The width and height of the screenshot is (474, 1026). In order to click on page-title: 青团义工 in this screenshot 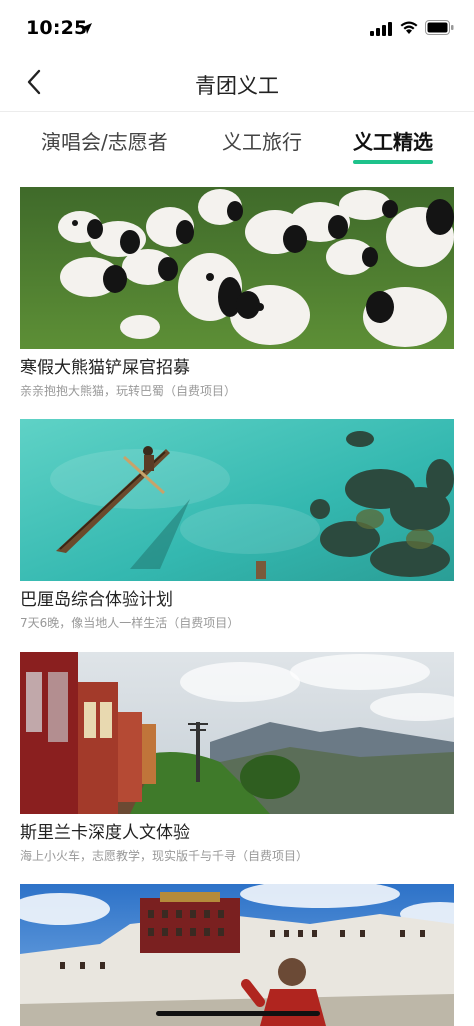, I will do `click(237, 86)`.